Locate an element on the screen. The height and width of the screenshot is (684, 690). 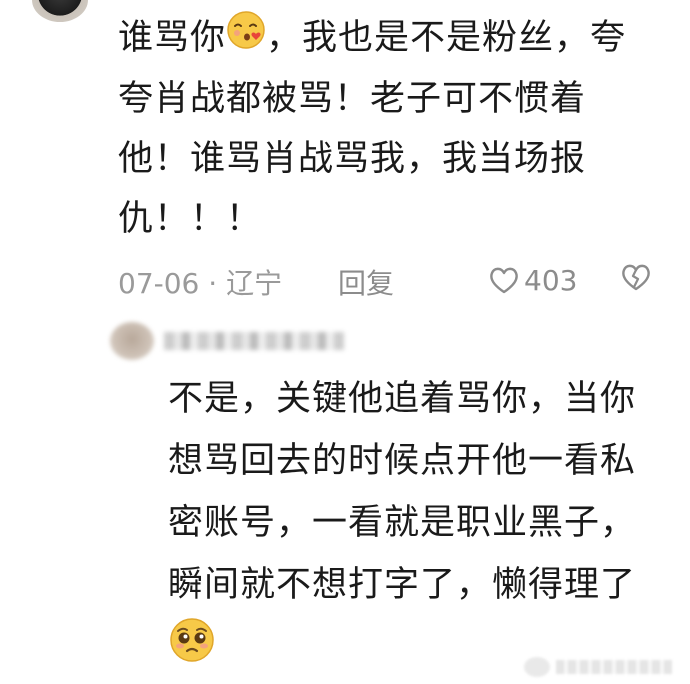
blowing-kiss-emoji-icon is located at coordinates (246, 39).